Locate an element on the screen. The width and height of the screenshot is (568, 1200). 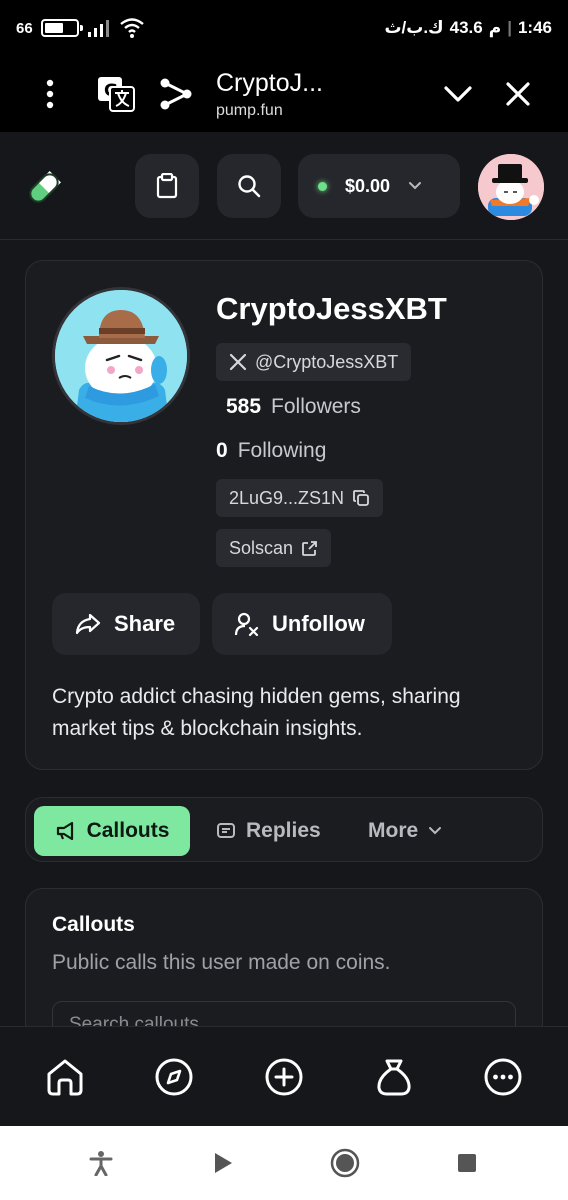
copy-icon is located at coordinates (361, 498).